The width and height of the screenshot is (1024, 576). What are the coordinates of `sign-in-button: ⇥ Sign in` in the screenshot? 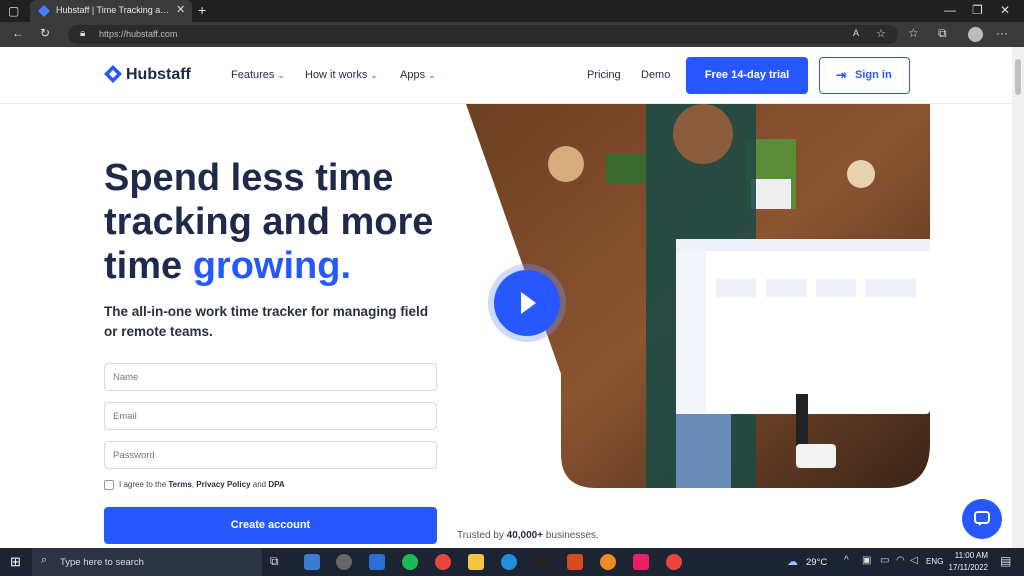 It's located at (864, 75).